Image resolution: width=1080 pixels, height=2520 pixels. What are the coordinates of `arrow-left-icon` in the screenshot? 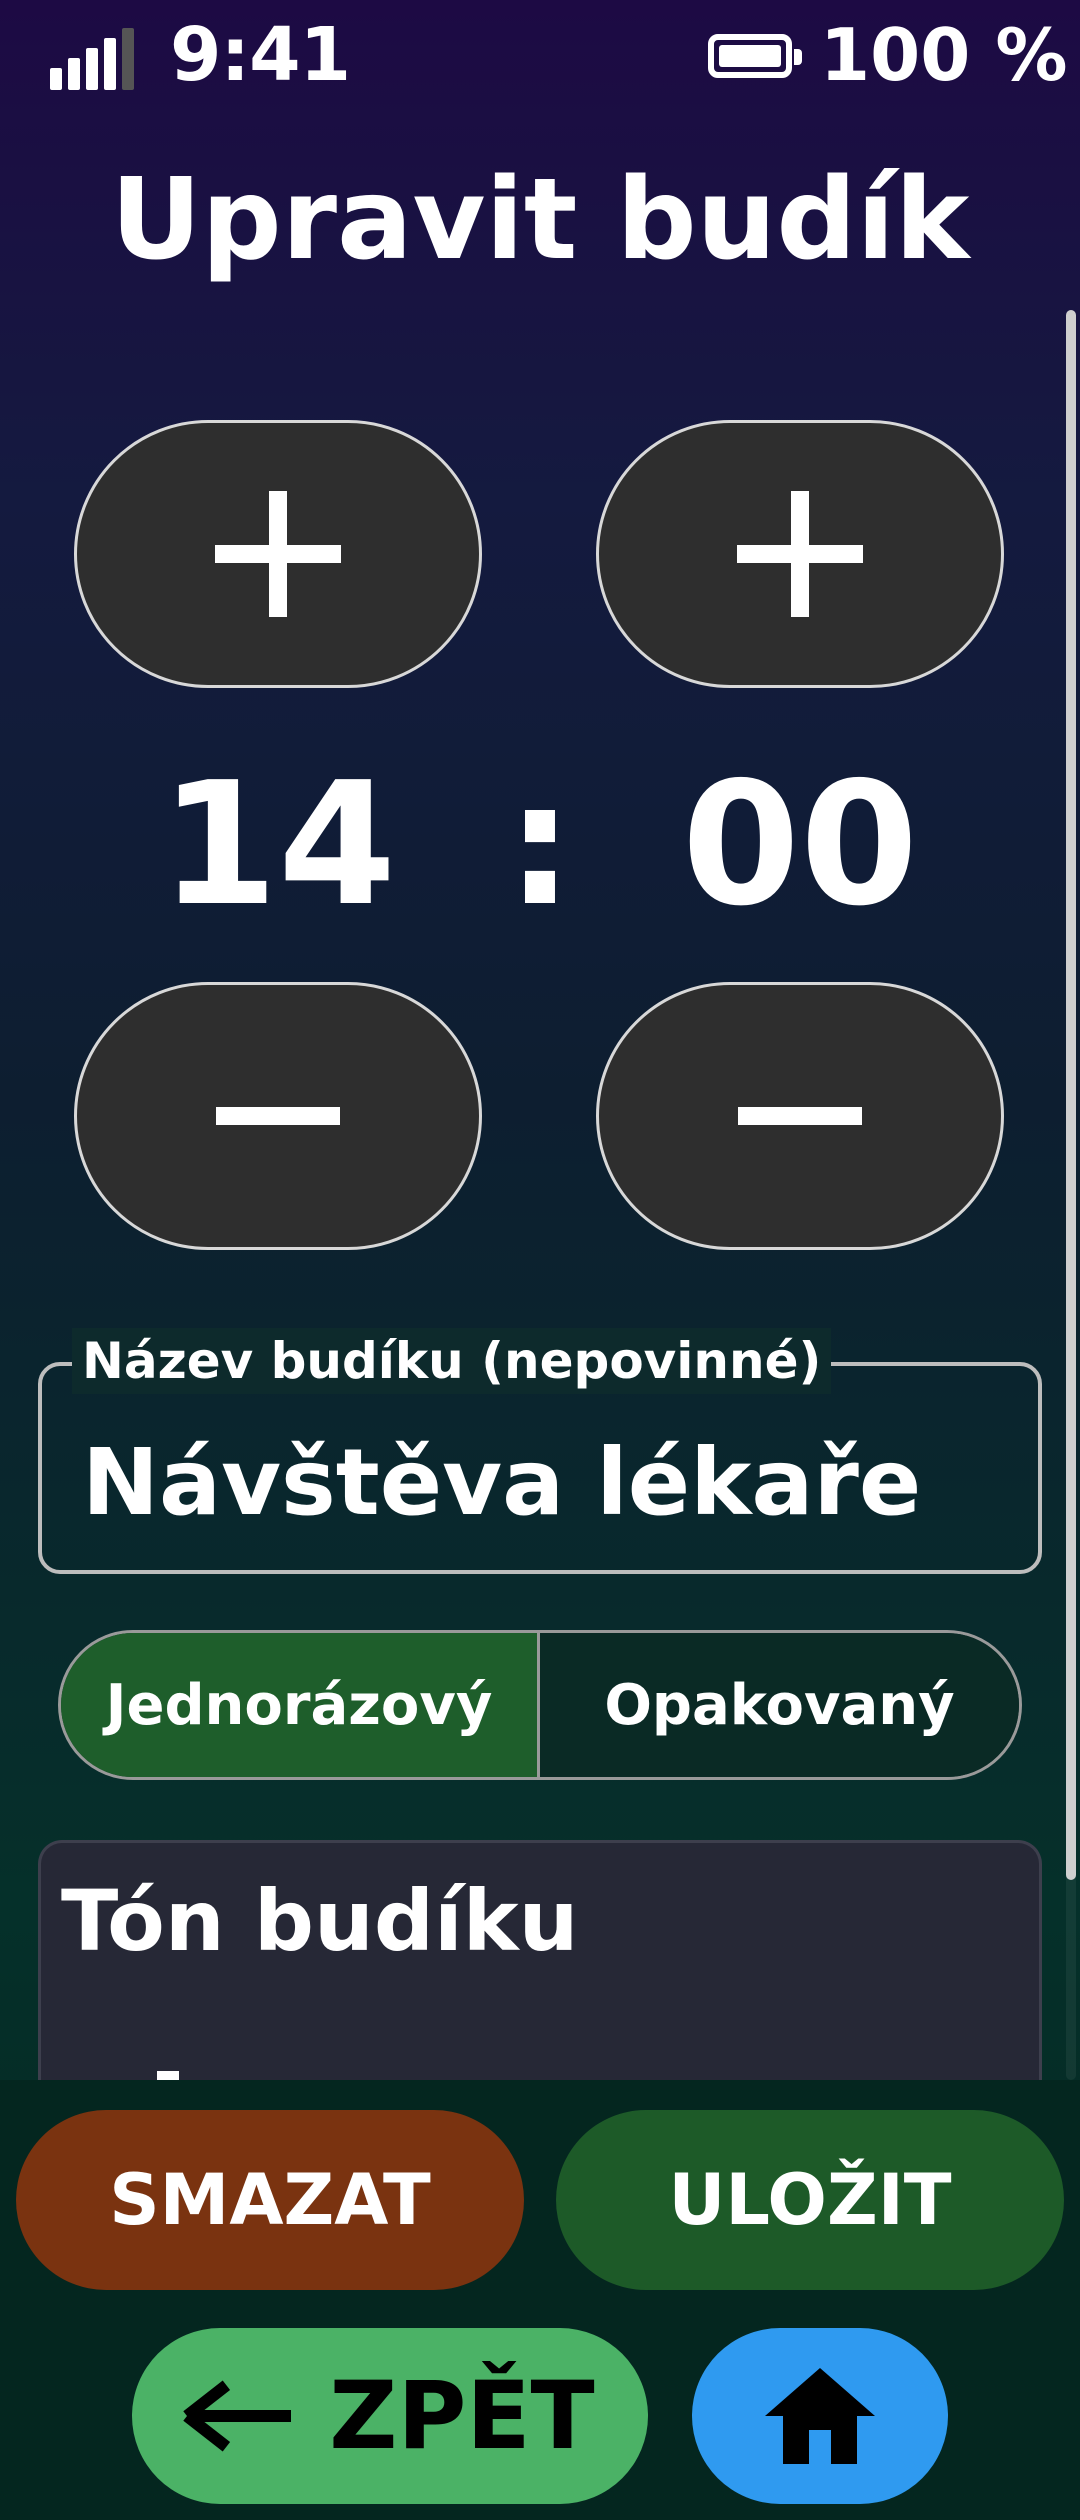 It's located at (239, 2416).